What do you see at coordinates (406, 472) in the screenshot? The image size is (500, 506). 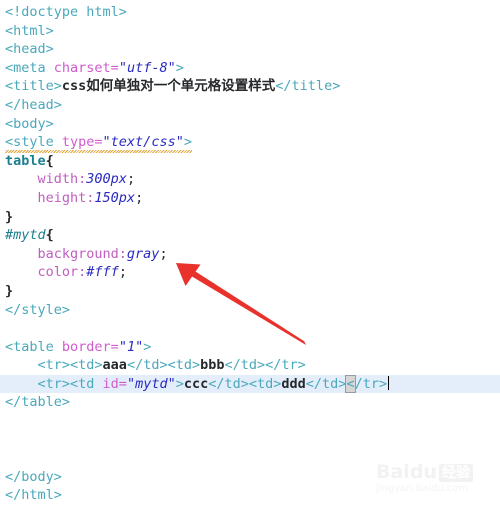 I see `watermark-brand: Baidu` at bounding box center [406, 472].